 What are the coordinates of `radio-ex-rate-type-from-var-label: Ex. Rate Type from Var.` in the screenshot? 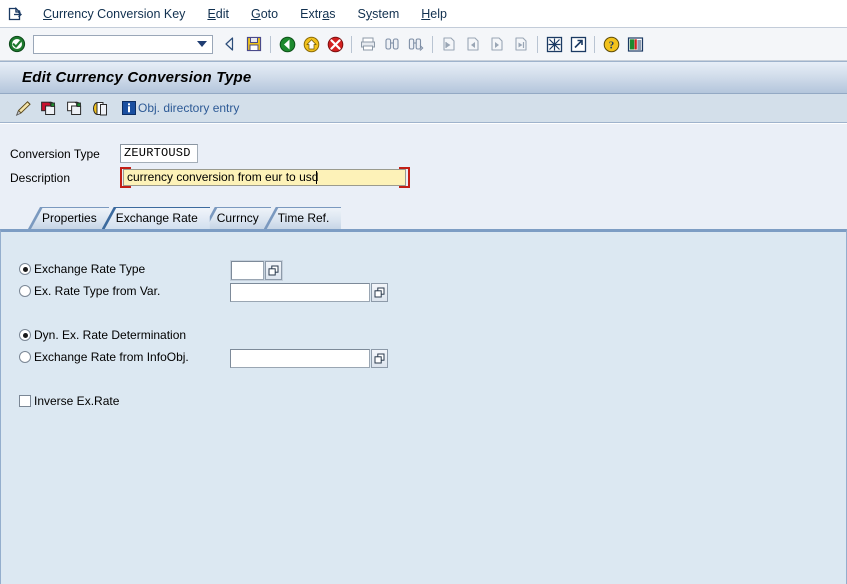 It's located at (97, 291).